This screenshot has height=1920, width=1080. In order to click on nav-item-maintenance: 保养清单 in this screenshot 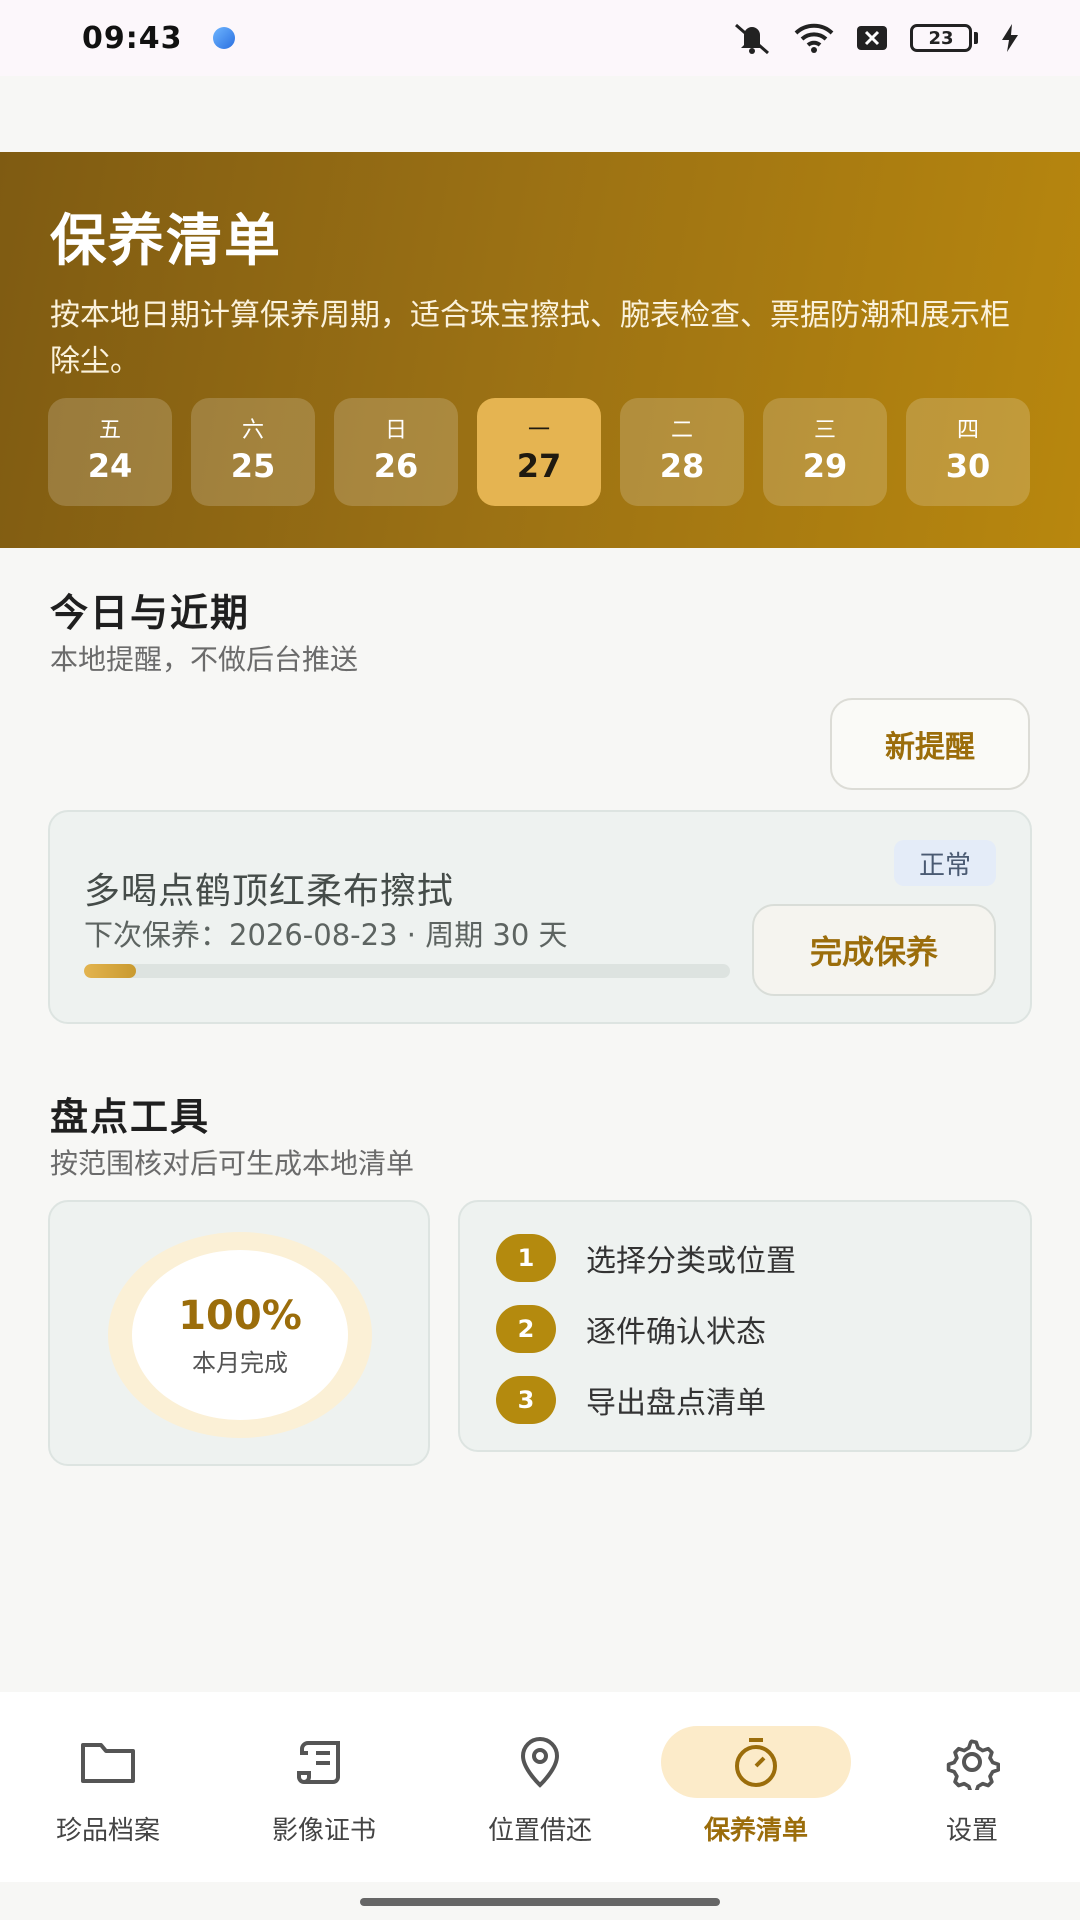, I will do `click(756, 1804)`.